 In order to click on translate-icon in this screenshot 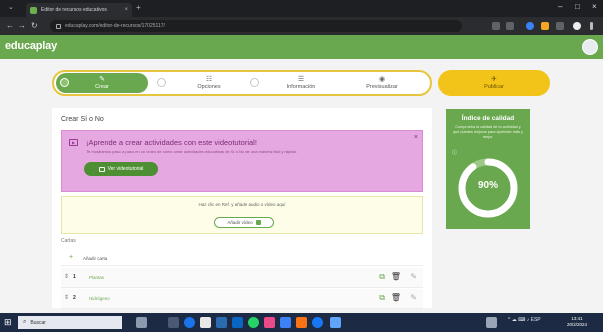, I will do `click(496, 26)`.